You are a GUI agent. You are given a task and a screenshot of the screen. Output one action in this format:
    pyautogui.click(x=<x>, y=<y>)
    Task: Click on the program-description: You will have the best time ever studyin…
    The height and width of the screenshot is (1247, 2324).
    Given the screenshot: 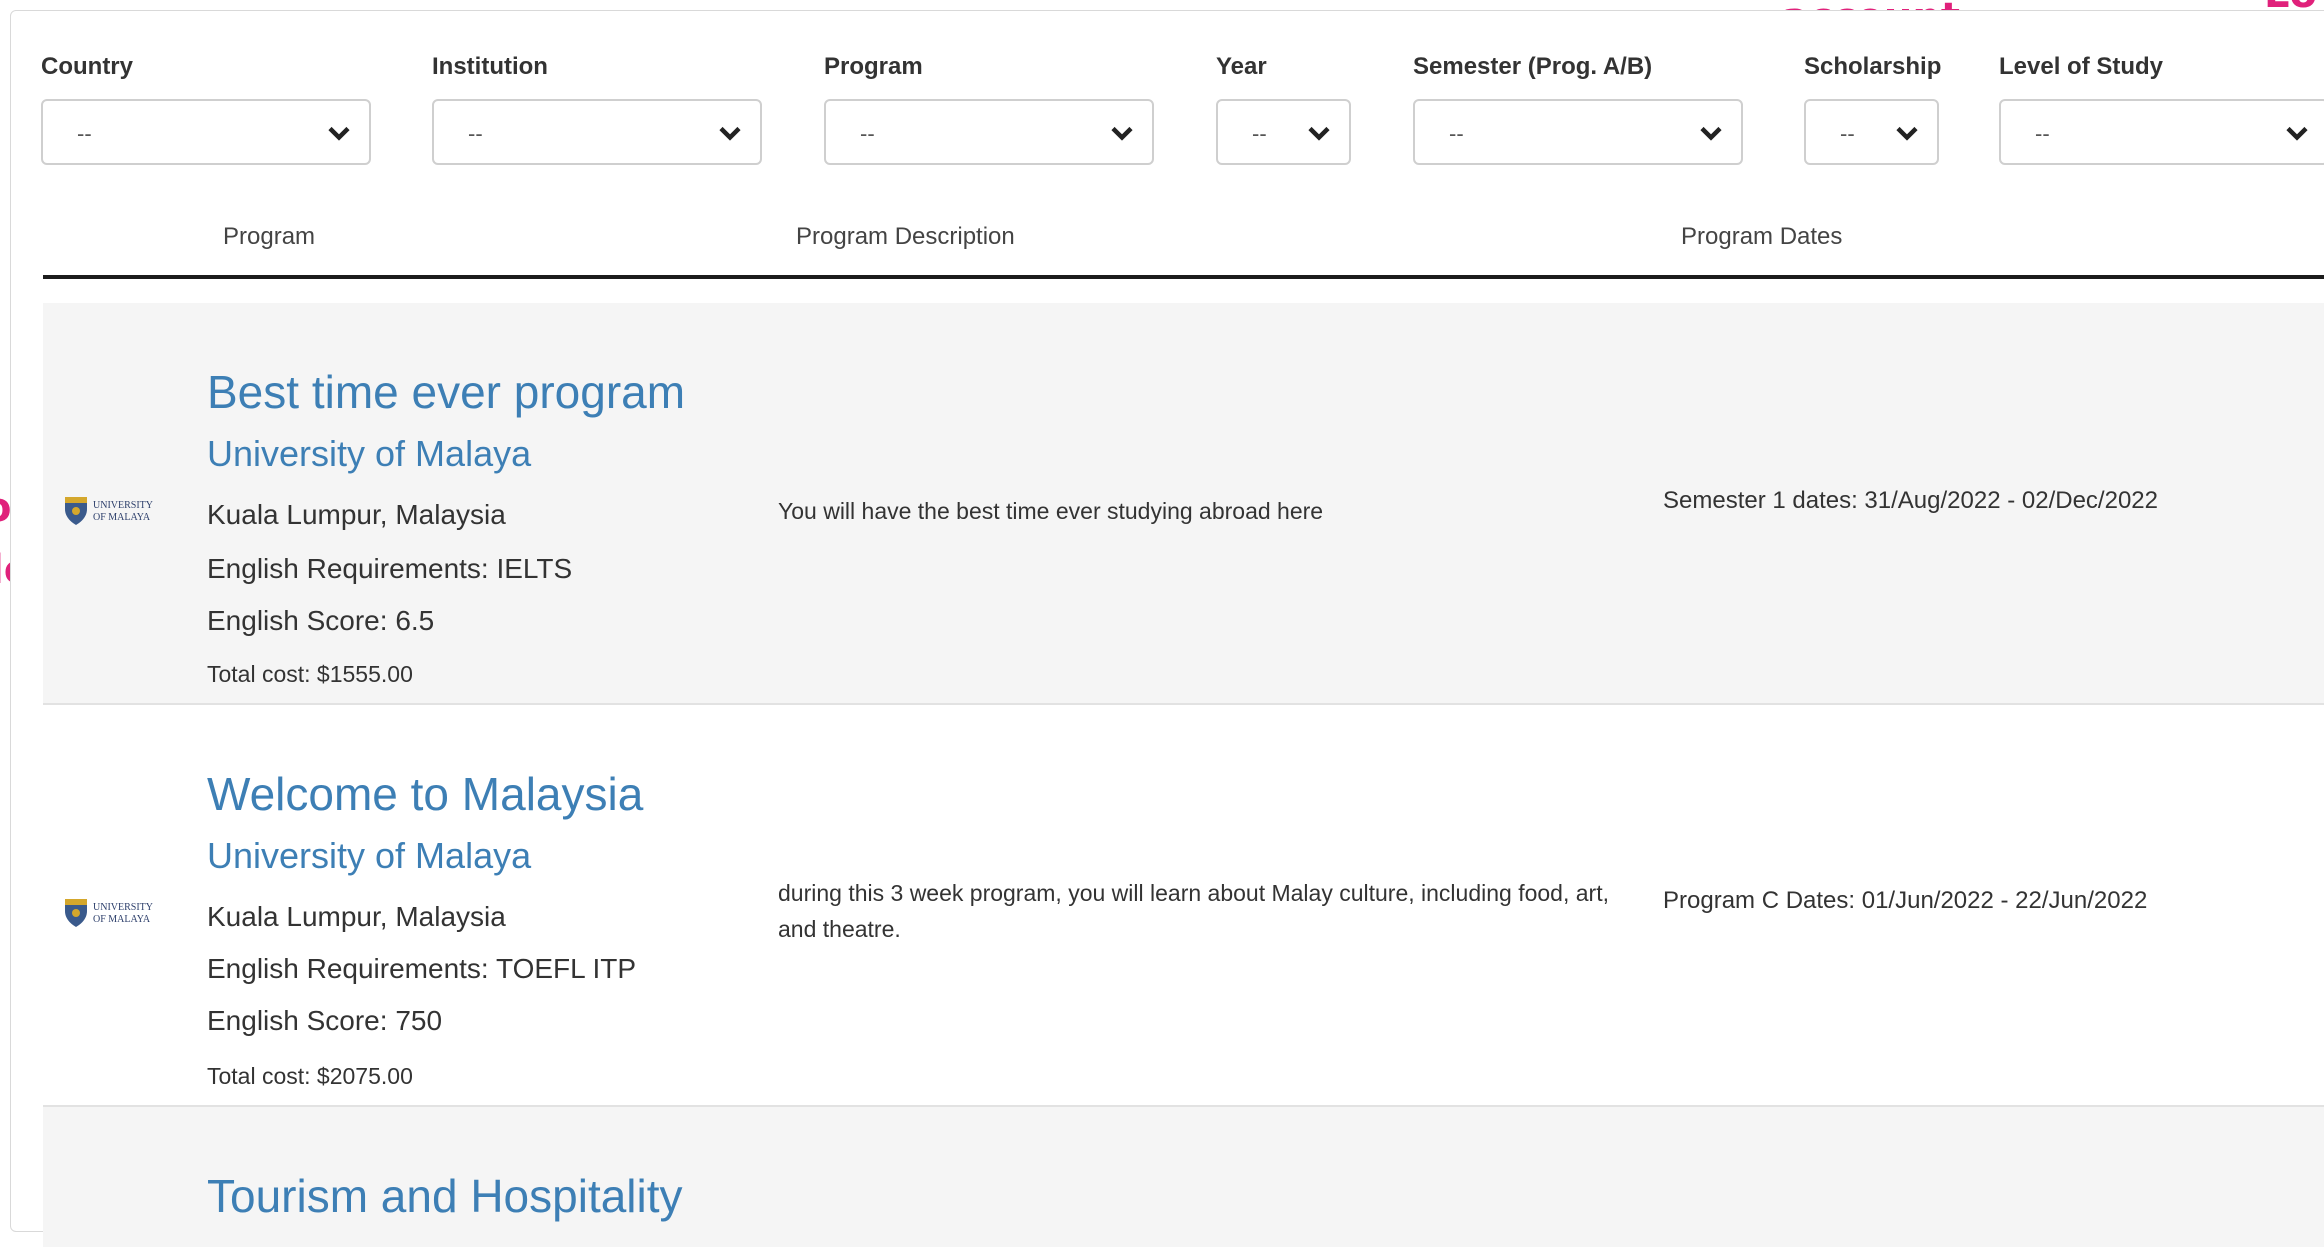 What is the action you would take?
    pyautogui.click(x=1051, y=511)
    